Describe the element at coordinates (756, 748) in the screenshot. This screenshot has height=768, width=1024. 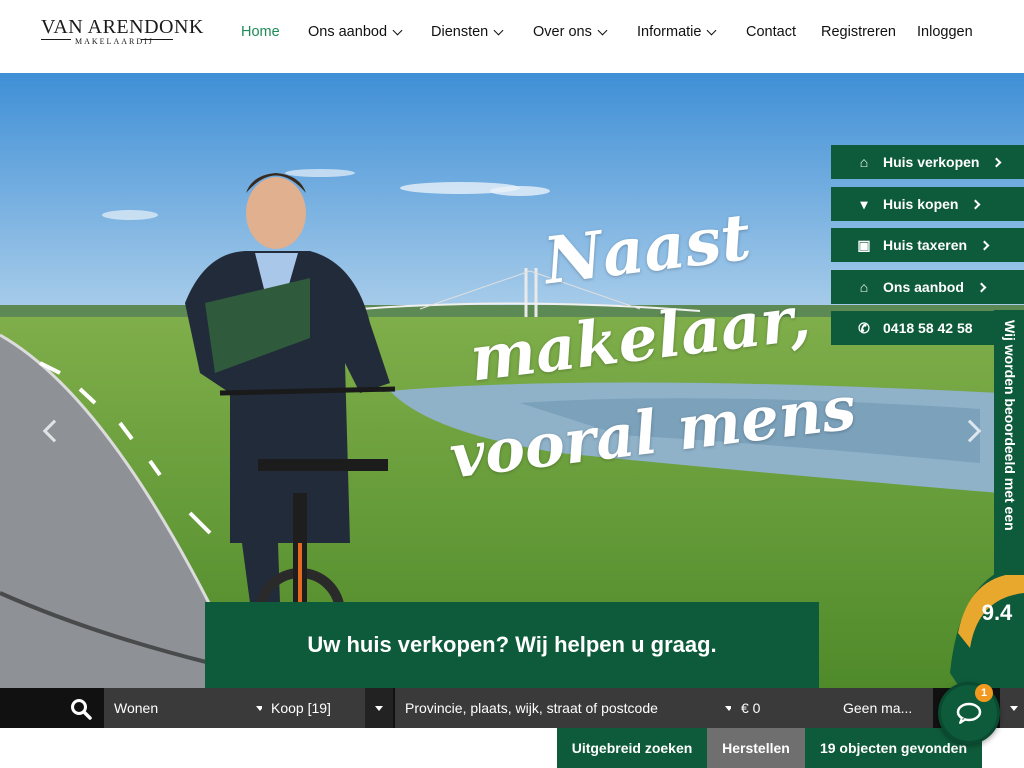
I see `reset-button: Herstellen` at that location.